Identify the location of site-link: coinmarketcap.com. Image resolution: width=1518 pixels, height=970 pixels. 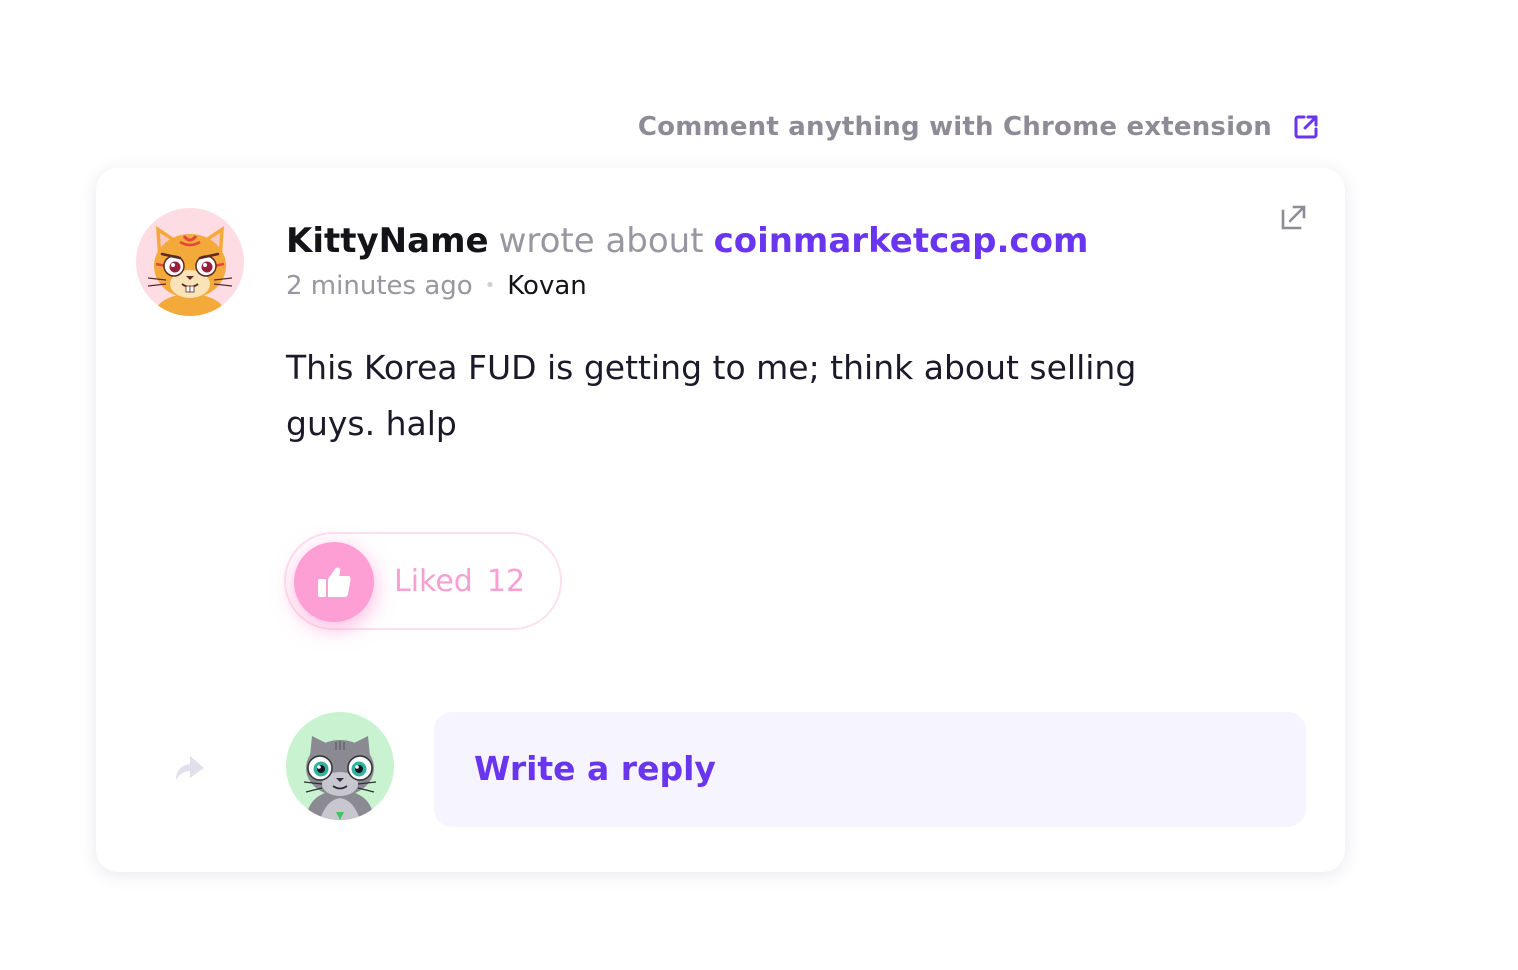
(901, 241).